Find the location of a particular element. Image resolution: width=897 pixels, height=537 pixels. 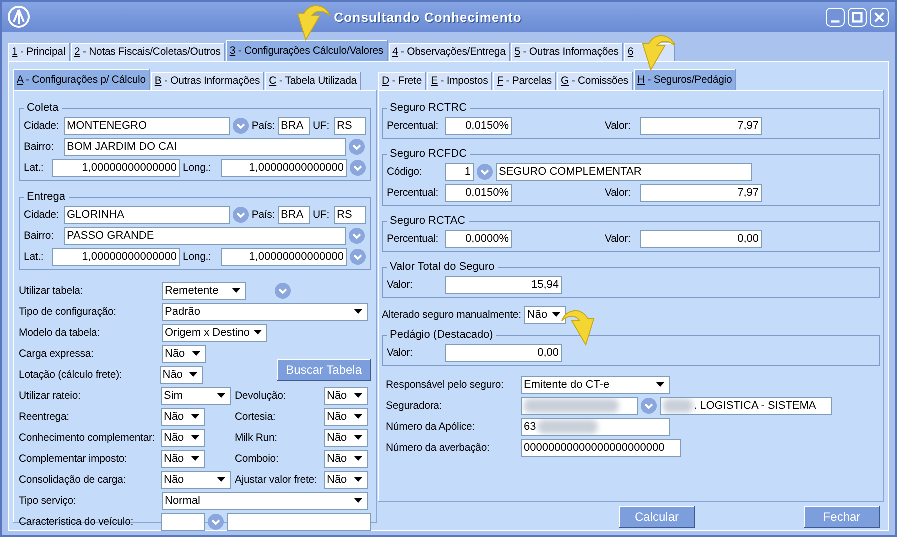

tab: 1 - Principal is located at coordinates (39, 52).